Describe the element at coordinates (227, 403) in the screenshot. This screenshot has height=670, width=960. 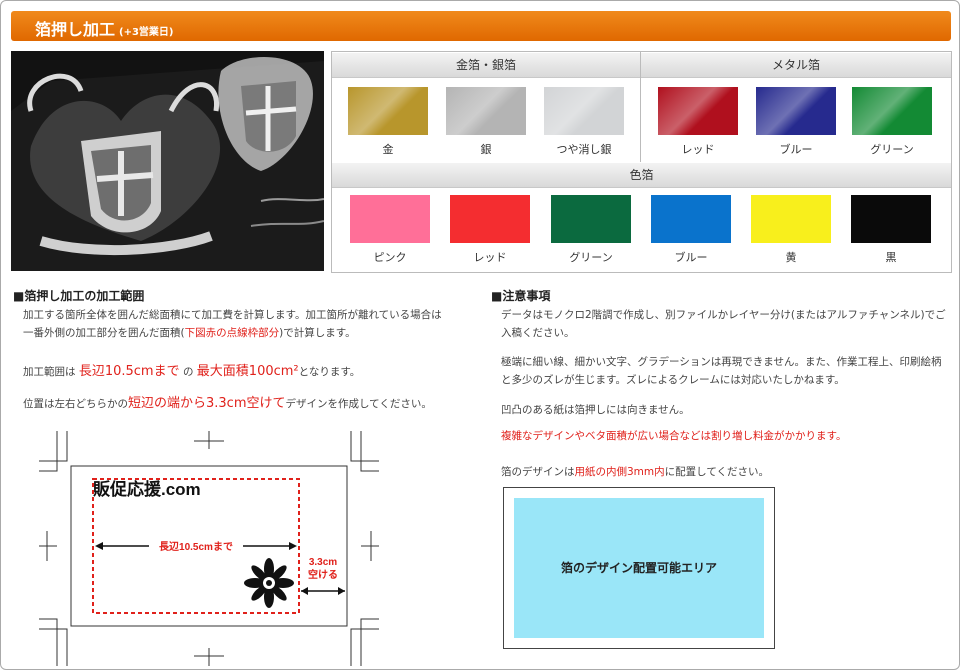
I see `range-paragraph-3: 位置は左右どちらかの短辺の端から3.3cm空けてデザインを作成してください。` at that location.